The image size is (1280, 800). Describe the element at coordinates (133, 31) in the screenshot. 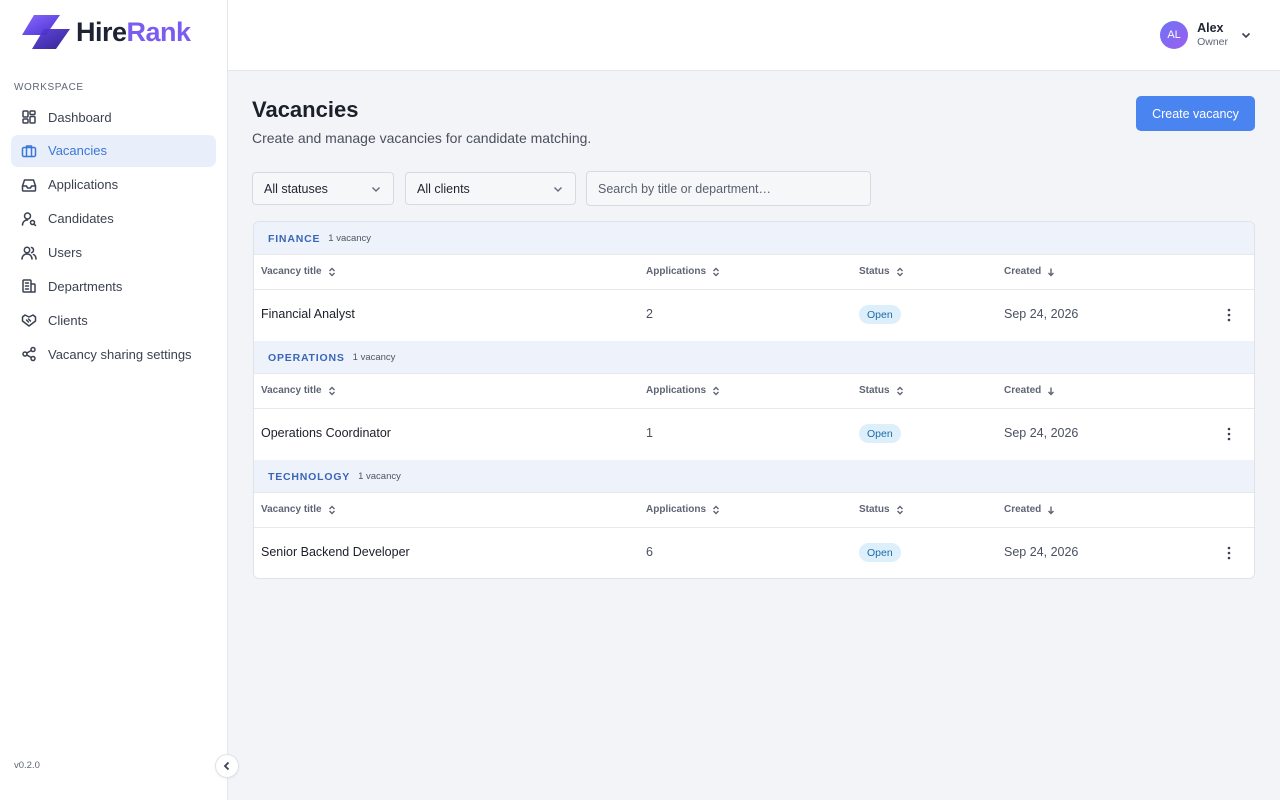

I see `brand-name: HireRank` at that location.